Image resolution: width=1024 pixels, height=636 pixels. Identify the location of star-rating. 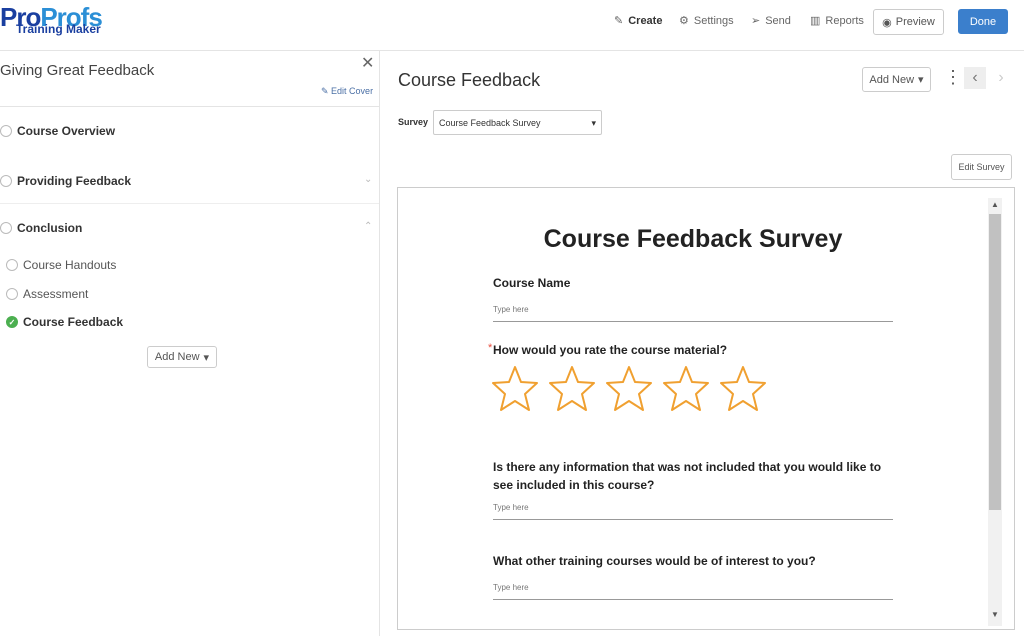
(629, 389).